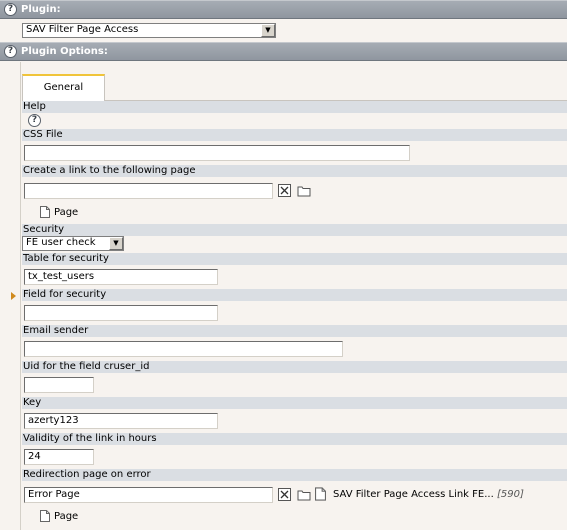  What do you see at coordinates (183, 349) in the screenshot?
I see `email-sender-input` at bounding box center [183, 349].